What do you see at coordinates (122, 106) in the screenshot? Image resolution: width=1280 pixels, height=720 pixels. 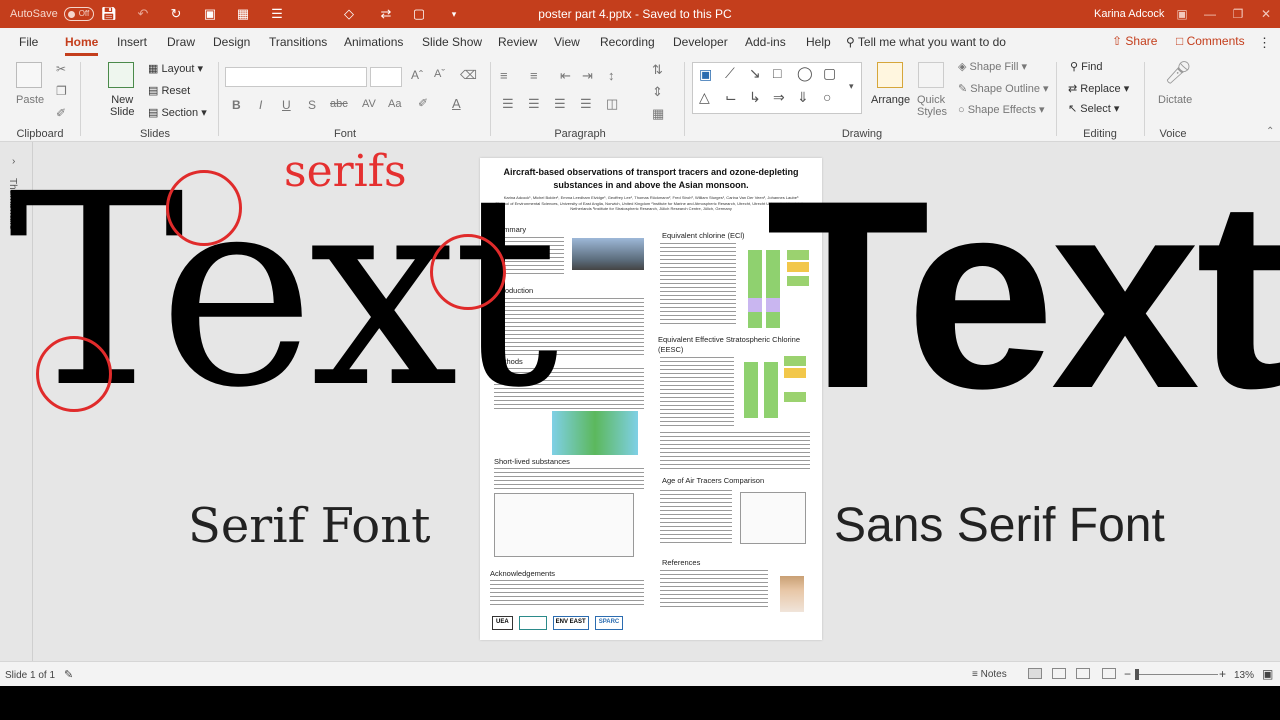 I see `new-slide-button: New Slide` at bounding box center [122, 106].